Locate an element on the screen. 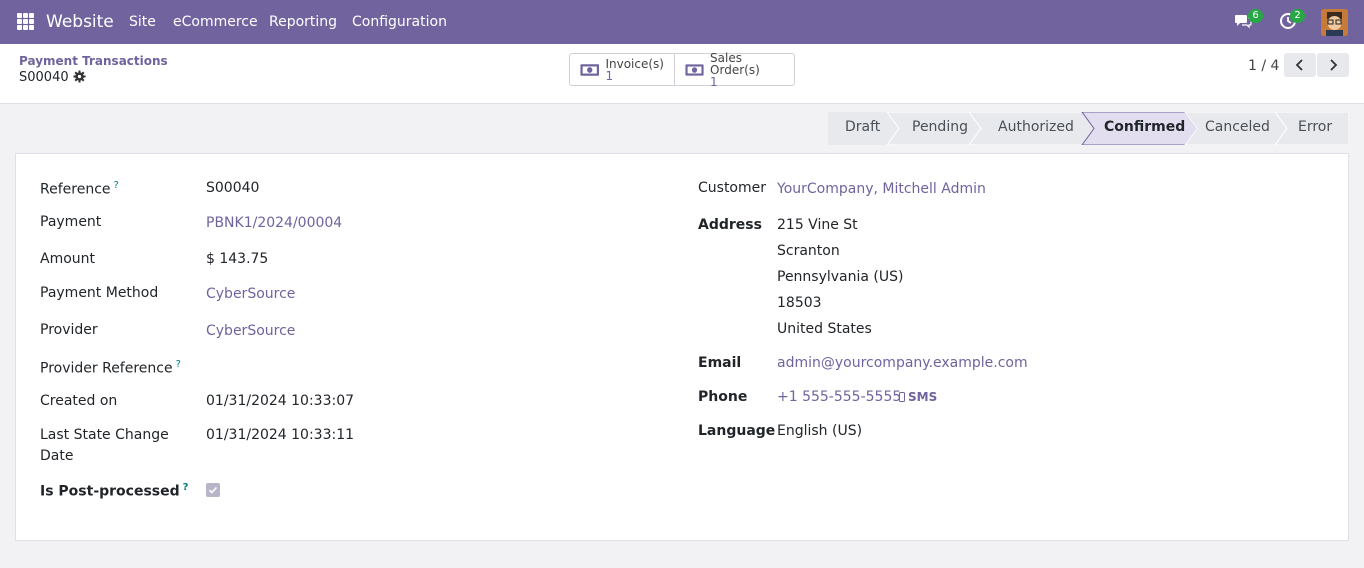  chevron-left-icon is located at coordinates (1299, 65).